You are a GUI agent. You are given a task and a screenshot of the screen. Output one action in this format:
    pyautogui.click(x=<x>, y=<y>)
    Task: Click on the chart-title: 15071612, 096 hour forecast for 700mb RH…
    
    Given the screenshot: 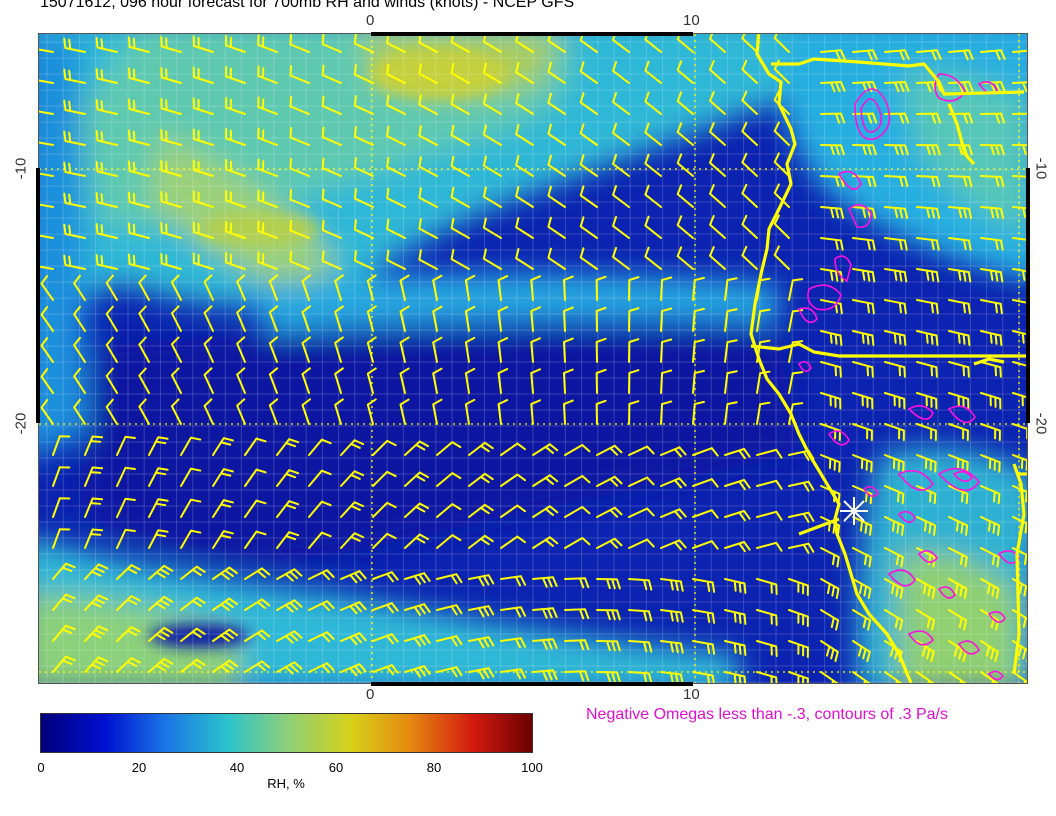 What is the action you would take?
    pyautogui.click(x=307, y=5)
    